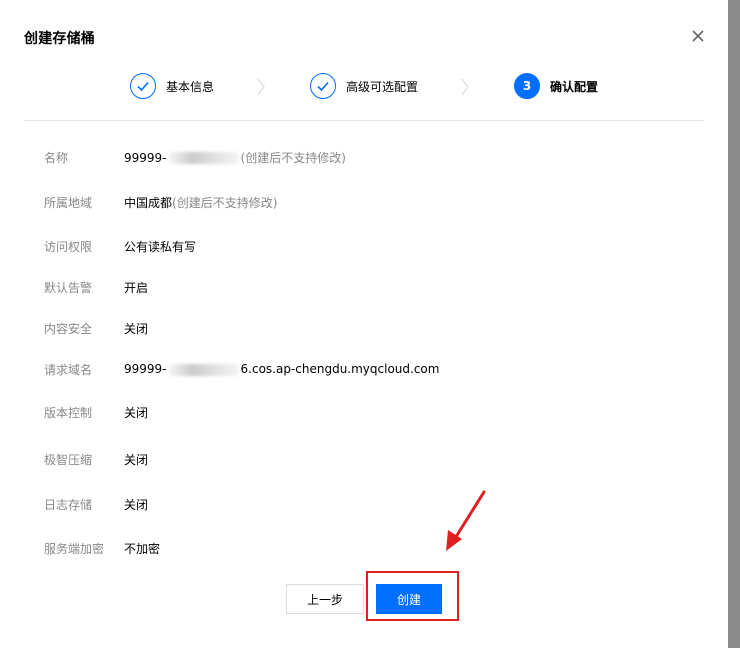 The width and height of the screenshot is (740, 648). Describe the element at coordinates (142, 548) in the screenshot. I see `detail-value: 不加密` at that location.